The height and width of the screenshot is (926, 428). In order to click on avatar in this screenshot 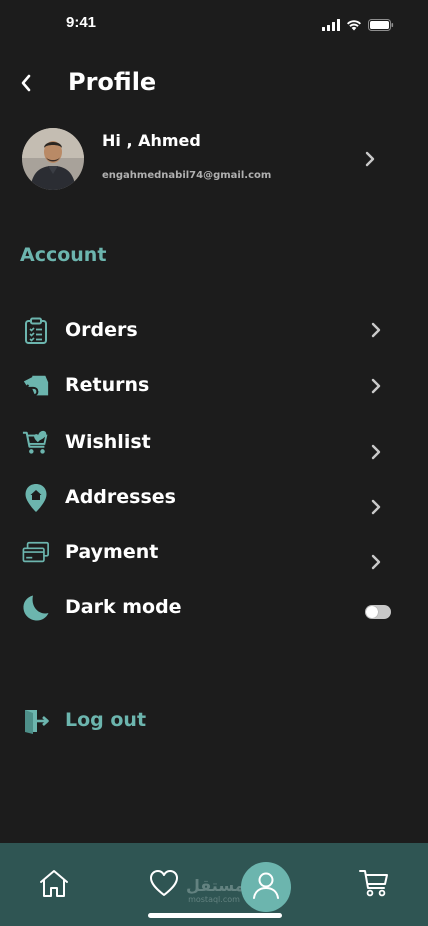, I will do `click(53, 159)`.